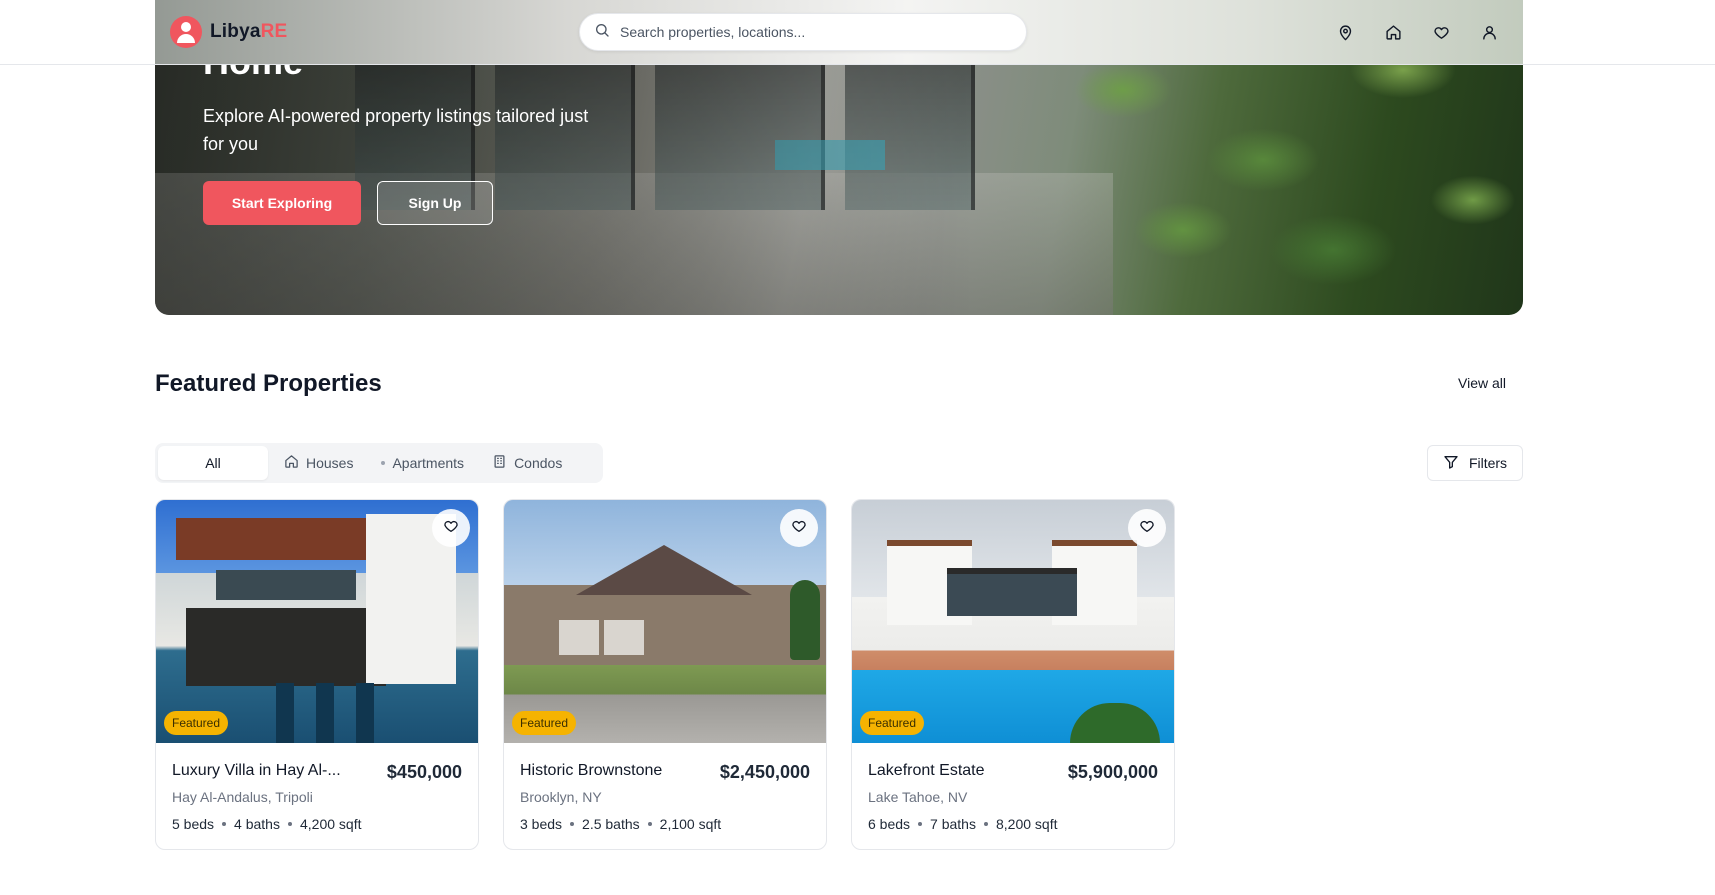 The width and height of the screenshot is (1715, 895). Describe the element at coordinates (810, 32) in the screenshot. I see `search-input` at that location.